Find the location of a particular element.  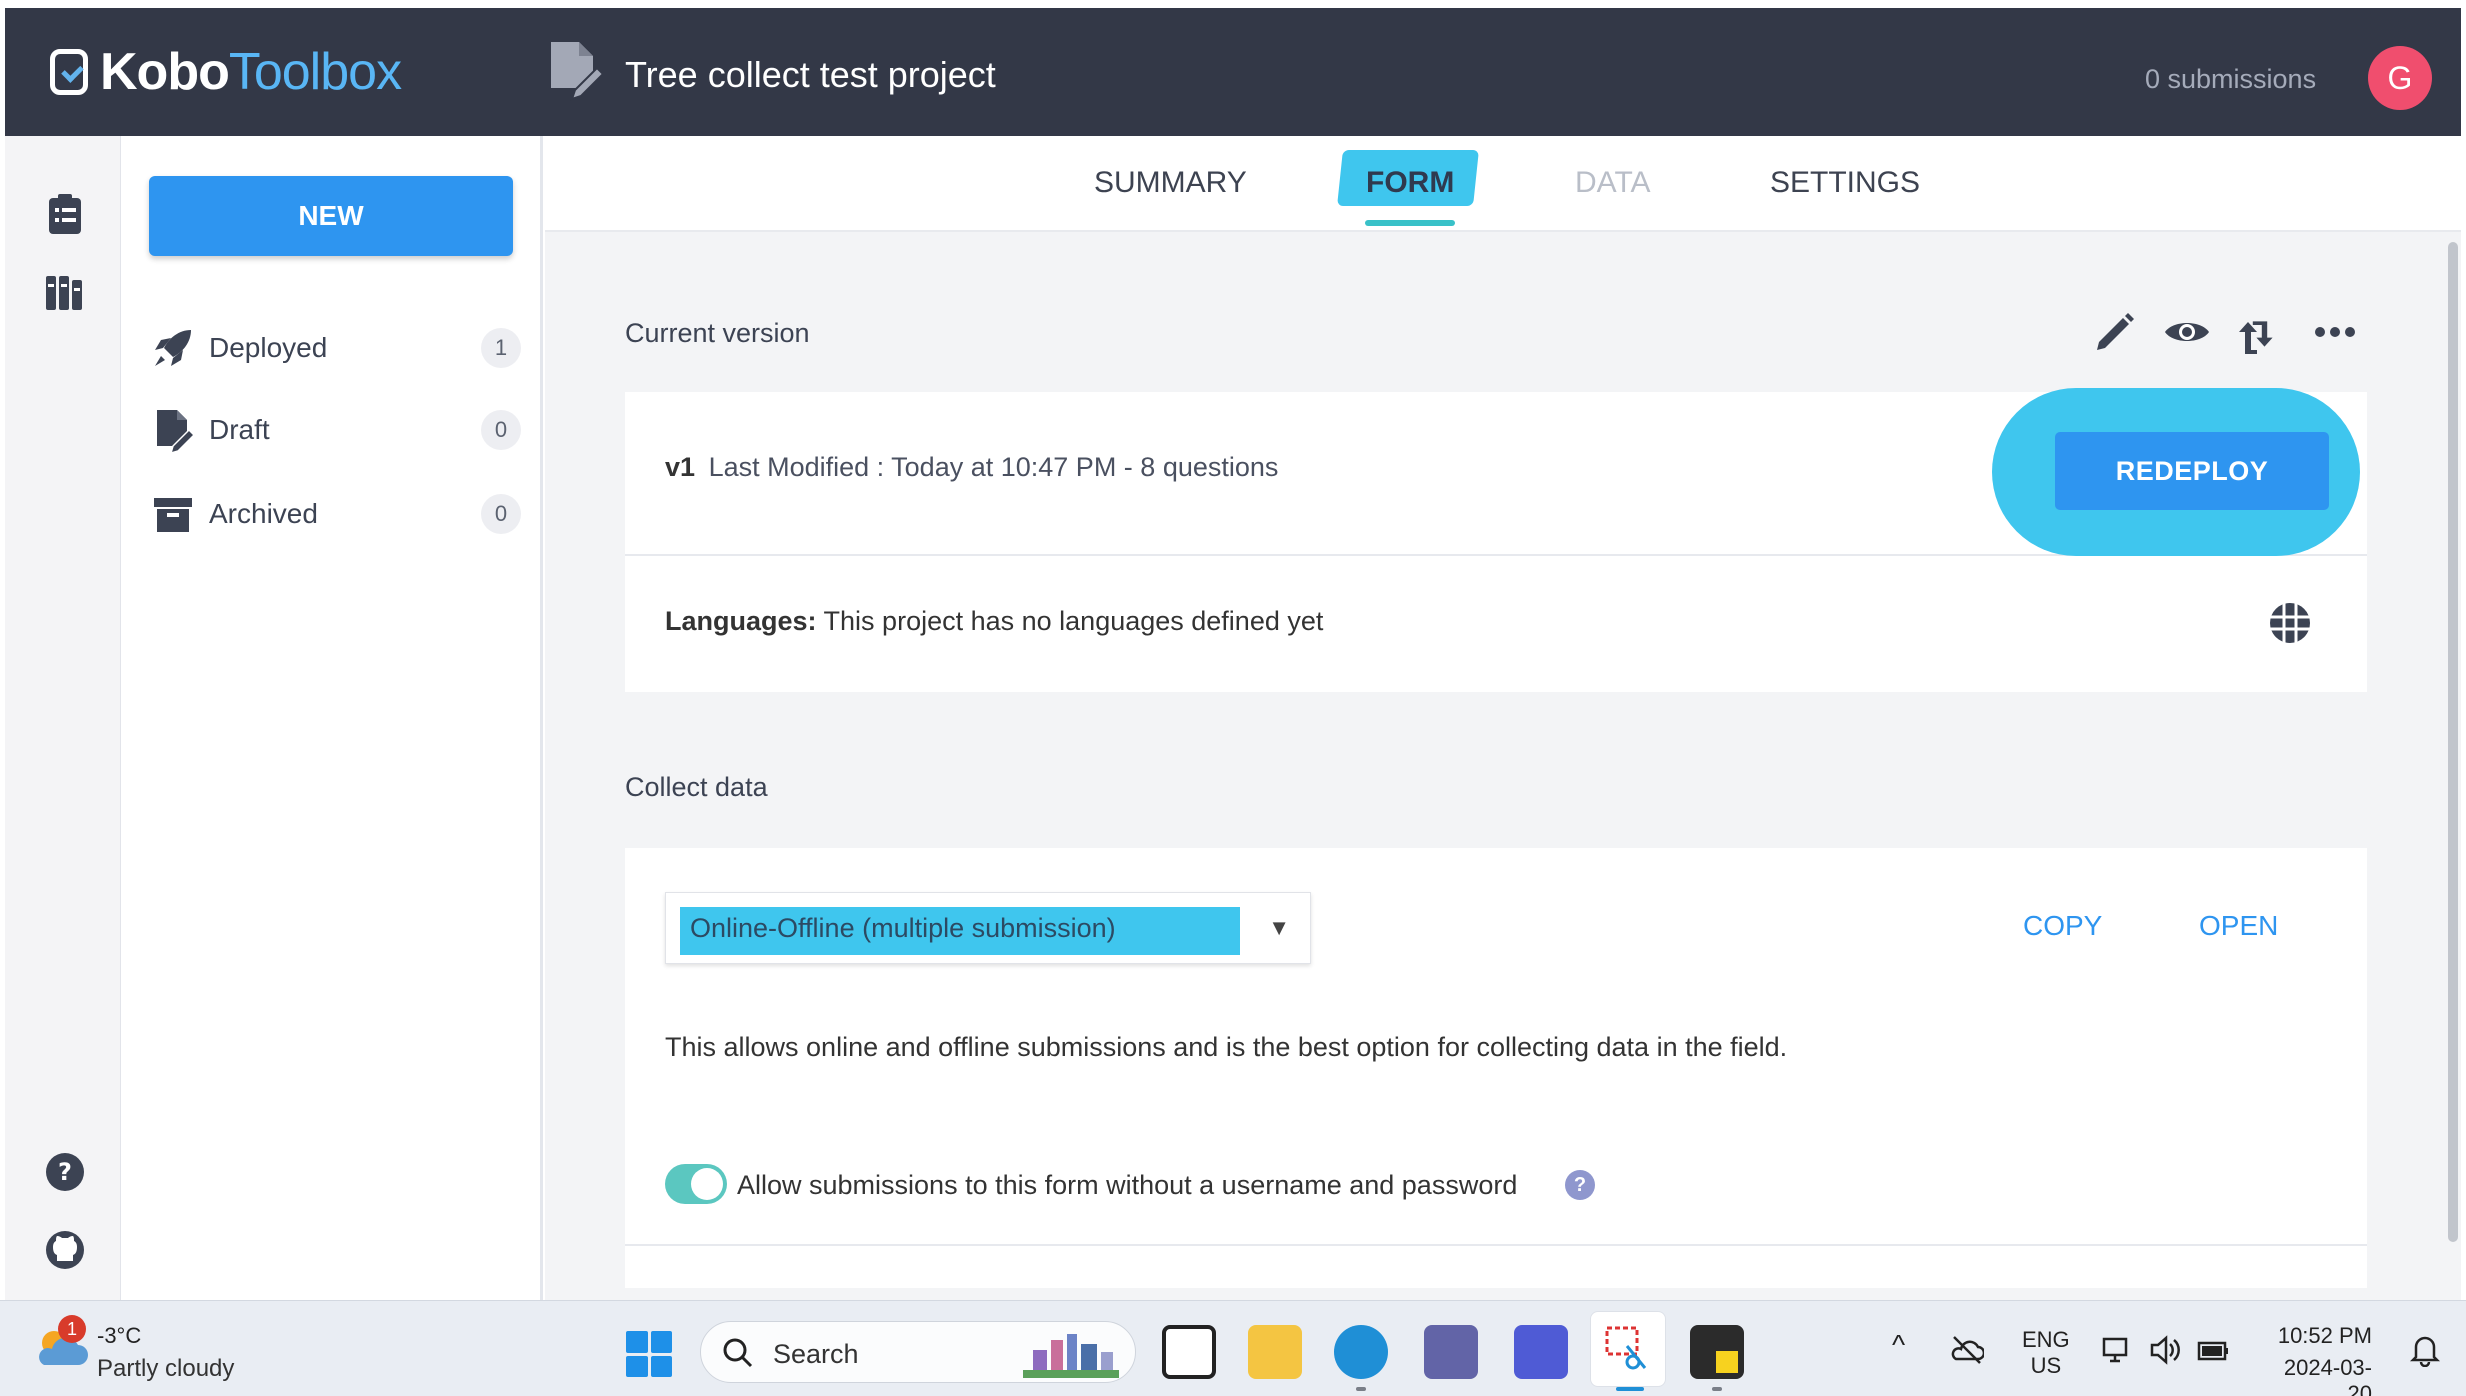

onedrive-offline-icon is located at coordinates (1967, 1350).